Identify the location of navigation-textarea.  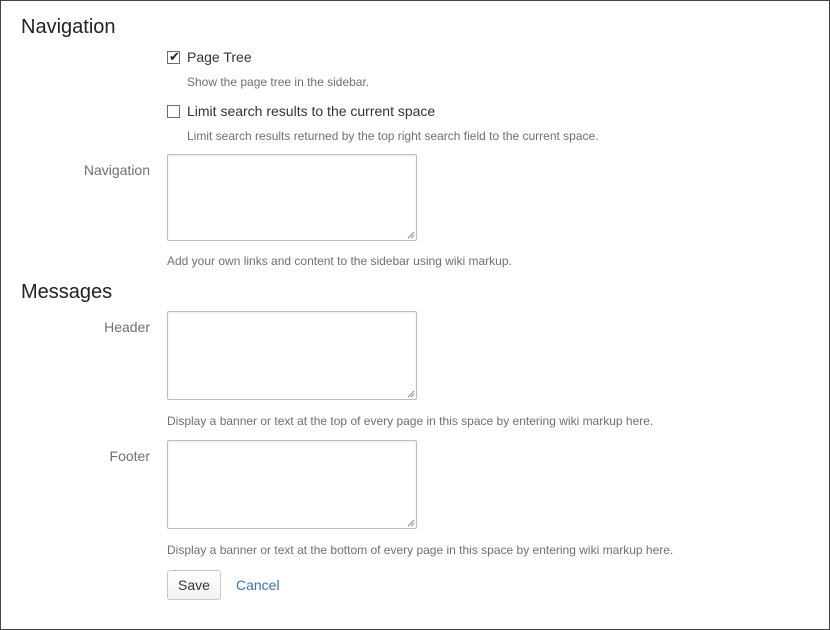
(292, 197).